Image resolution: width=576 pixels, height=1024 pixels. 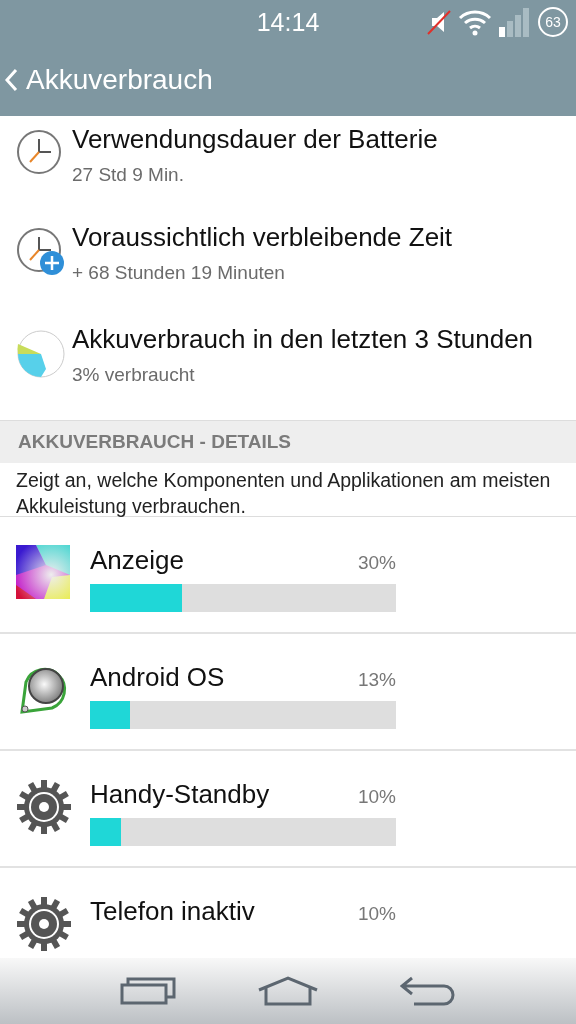 What do you see at coordinates (288, 991) in the screenshot?
I see `home-icon` at bounding box center [288, 991].